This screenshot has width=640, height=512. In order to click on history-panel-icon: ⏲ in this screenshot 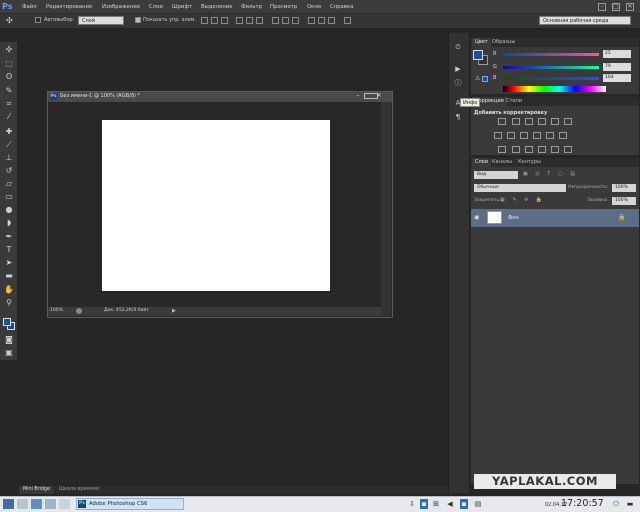, I will do `click(458, 47)`.